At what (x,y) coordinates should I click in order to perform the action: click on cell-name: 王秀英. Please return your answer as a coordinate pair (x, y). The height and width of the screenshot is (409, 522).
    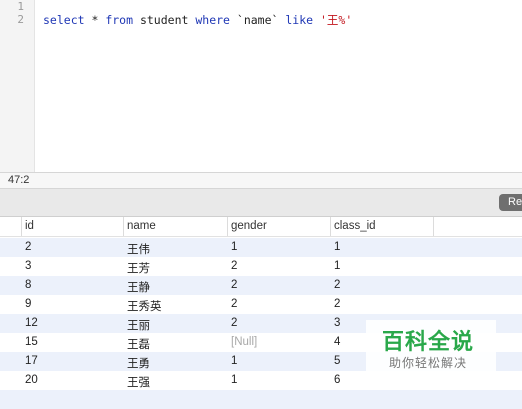
    Looking at the image, I should click on (144, 306).